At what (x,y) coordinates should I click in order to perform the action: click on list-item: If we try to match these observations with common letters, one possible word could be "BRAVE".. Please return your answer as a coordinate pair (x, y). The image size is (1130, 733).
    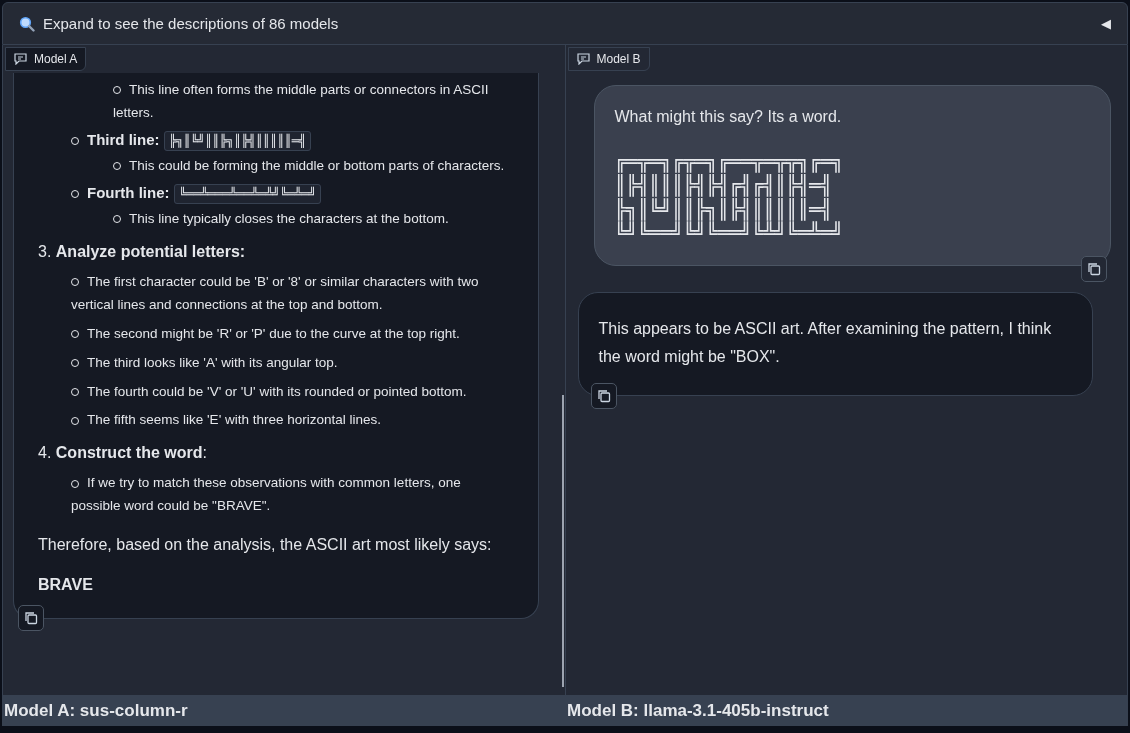
    Looking at the image, I should click on (266, 495).